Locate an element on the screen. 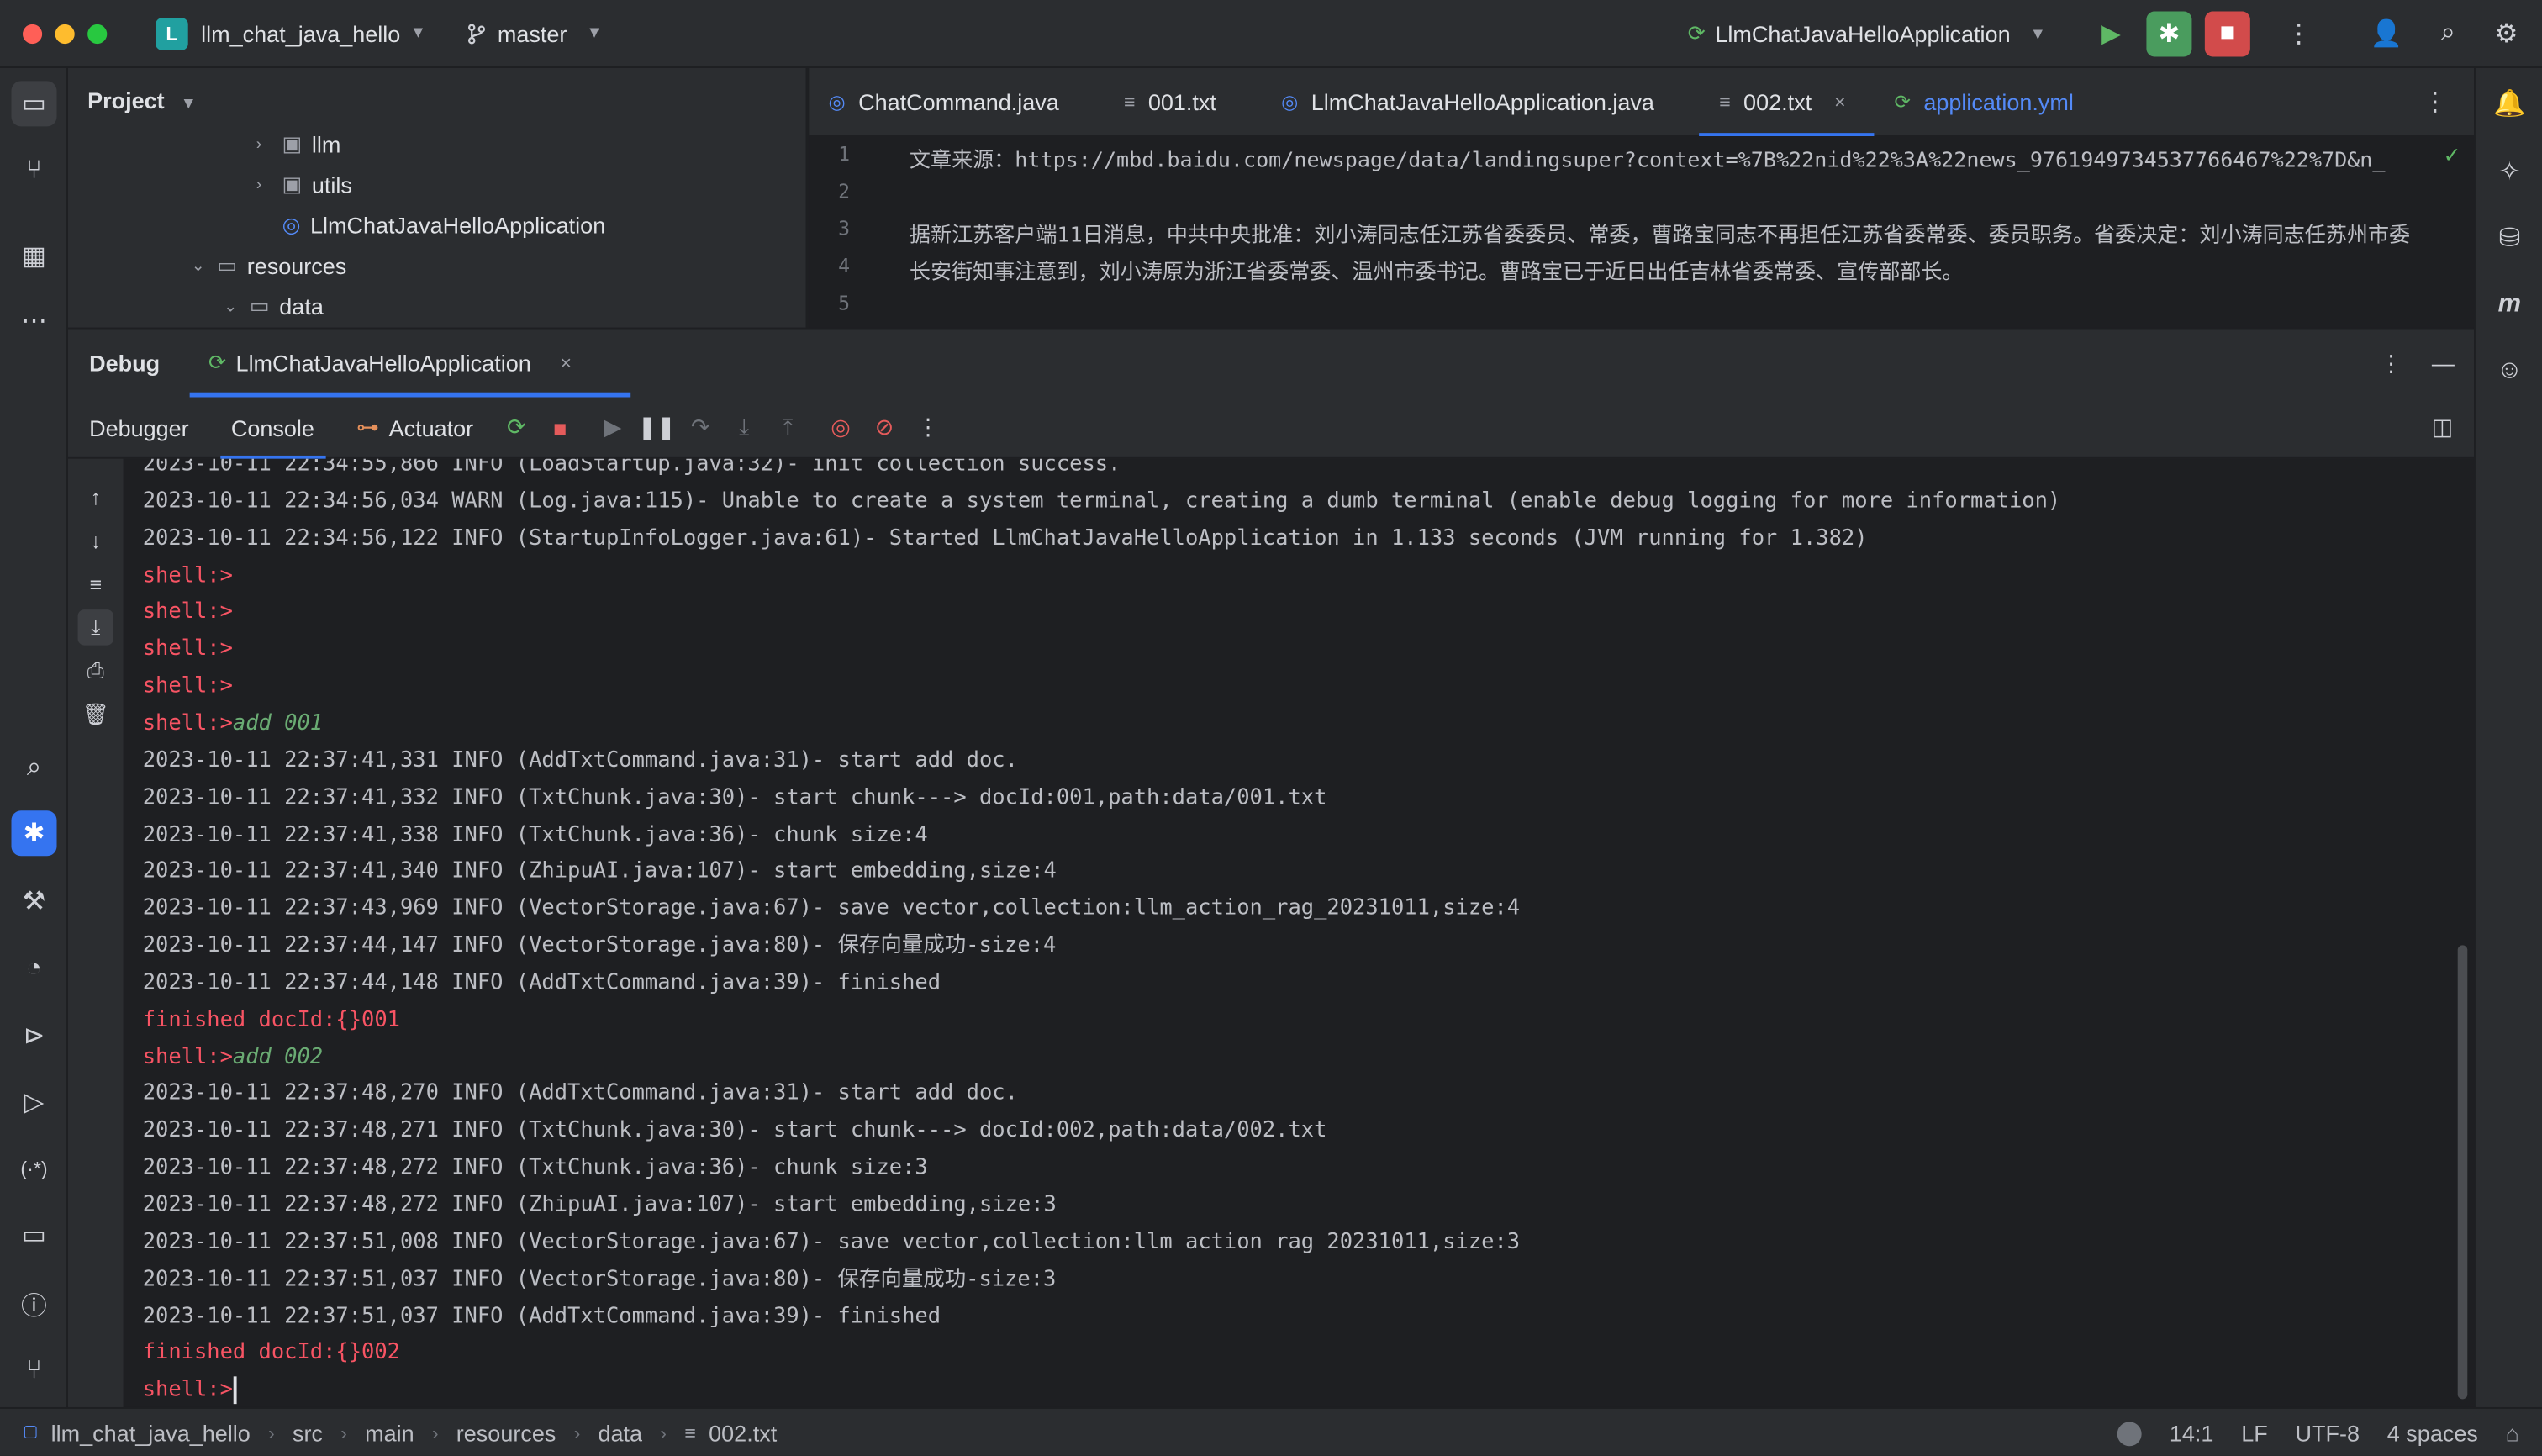  lock-icon: ⌂ is located at coordinates (2512, 1433).